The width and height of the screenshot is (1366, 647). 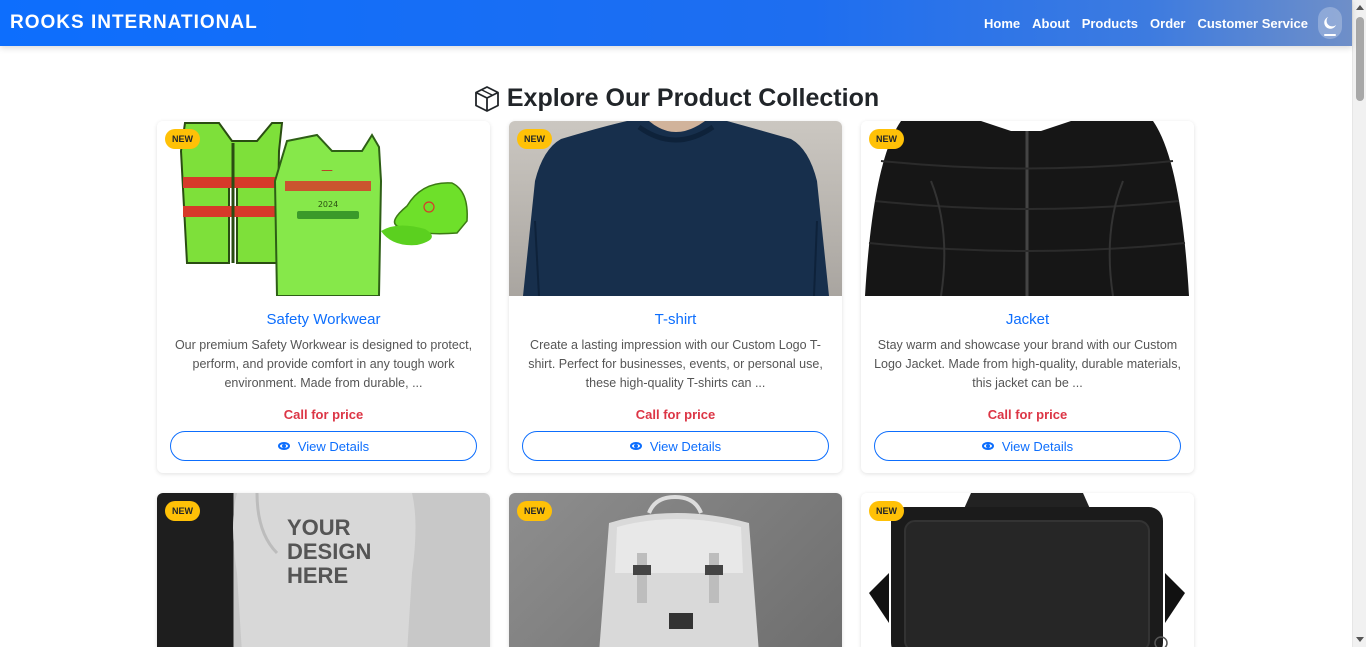 What do you see at coordinates (1252, 23) in the screenshot?
I see `nav-customer-service: Customer Service` at bounding box center [1252, 23].